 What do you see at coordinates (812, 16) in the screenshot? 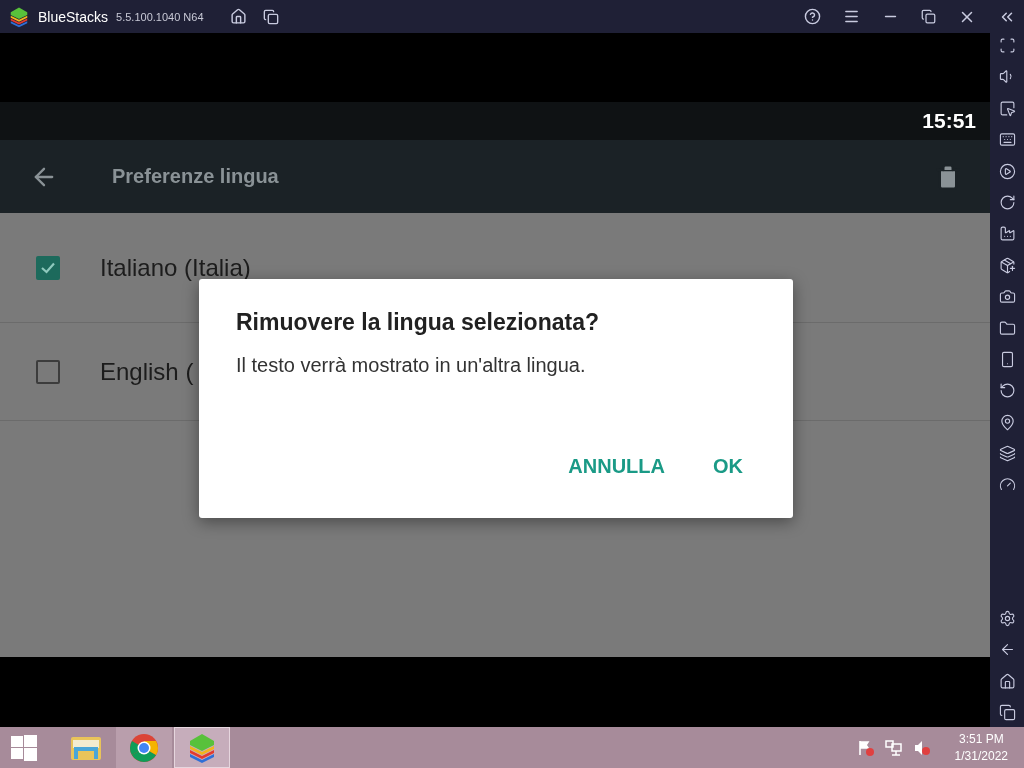
I see `help-icon` at bounding box center [812, 16].